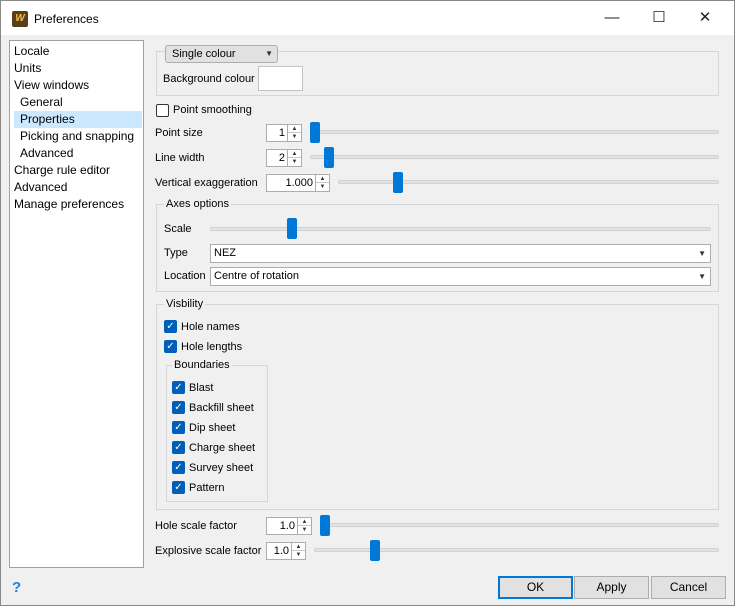  I want to click on dip-sheet-checkbox, so click(178, 427).